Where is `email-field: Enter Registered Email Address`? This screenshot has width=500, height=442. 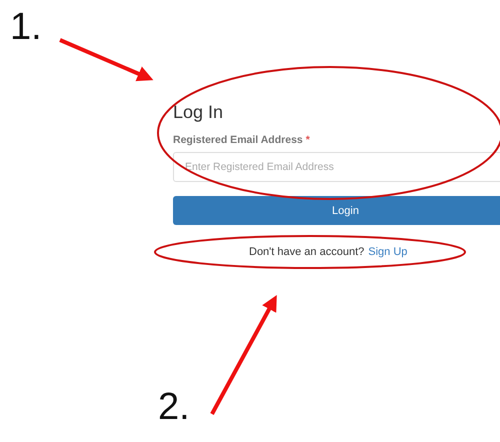
email-field: Enter Registered Email Address is located at coordinates (336, 167).